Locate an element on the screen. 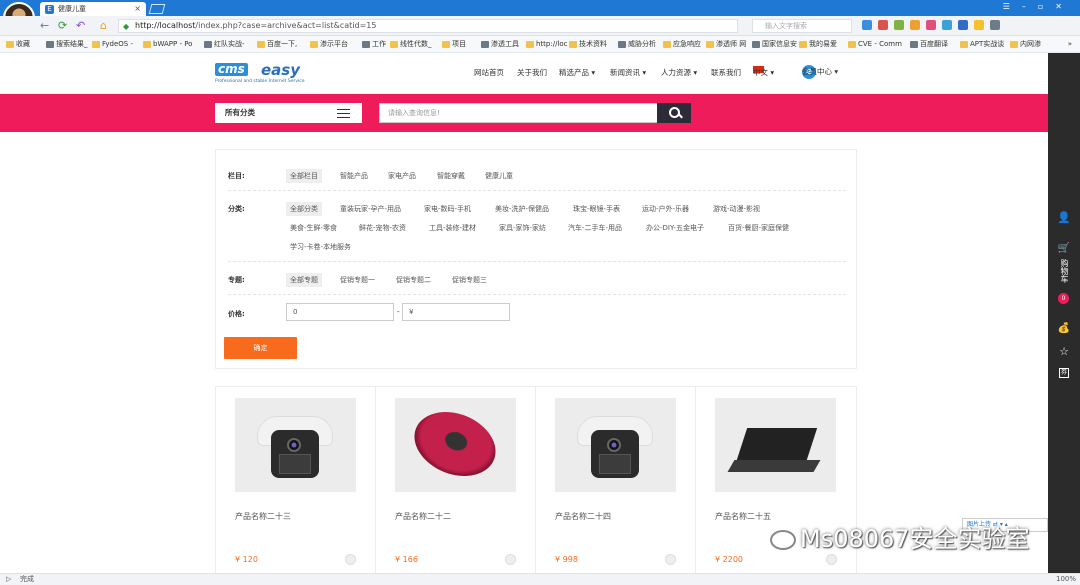 The width and height of the screenshot is (1080, 585). menu-icon is located at coordinates (995, 25).